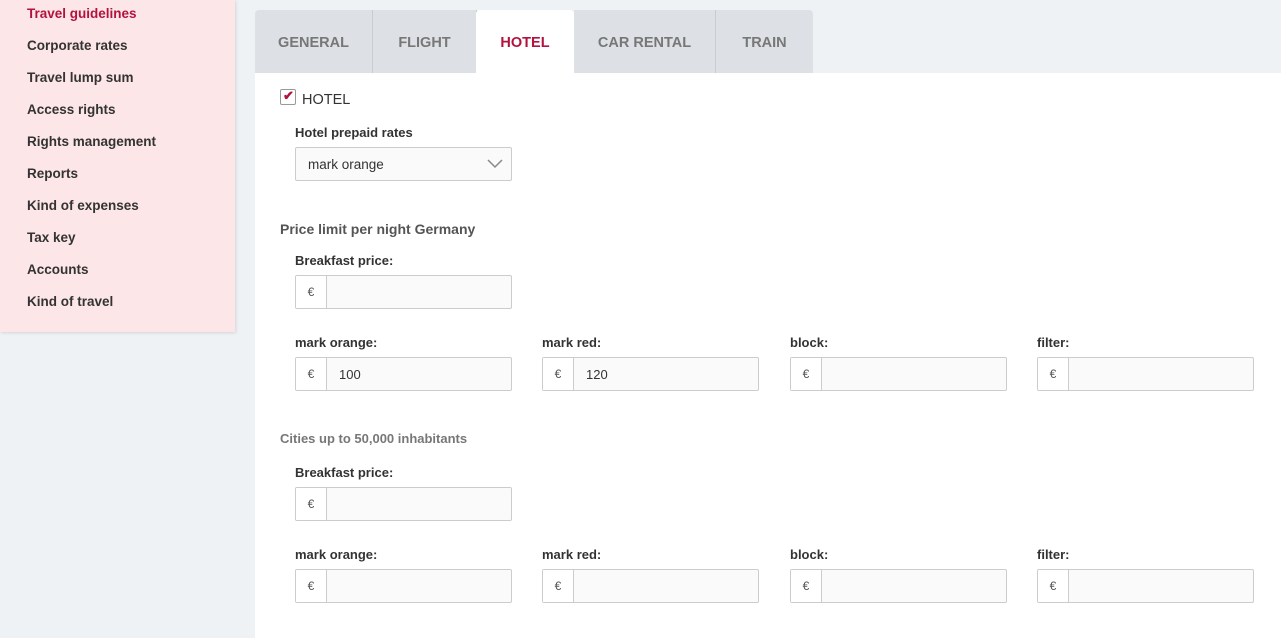  What do you see at coordinates (374, 438) in the screenshot?
I see `section-title-small-cities: Cities up to 50,000 inhabitants` at bounding box center [374, 438].